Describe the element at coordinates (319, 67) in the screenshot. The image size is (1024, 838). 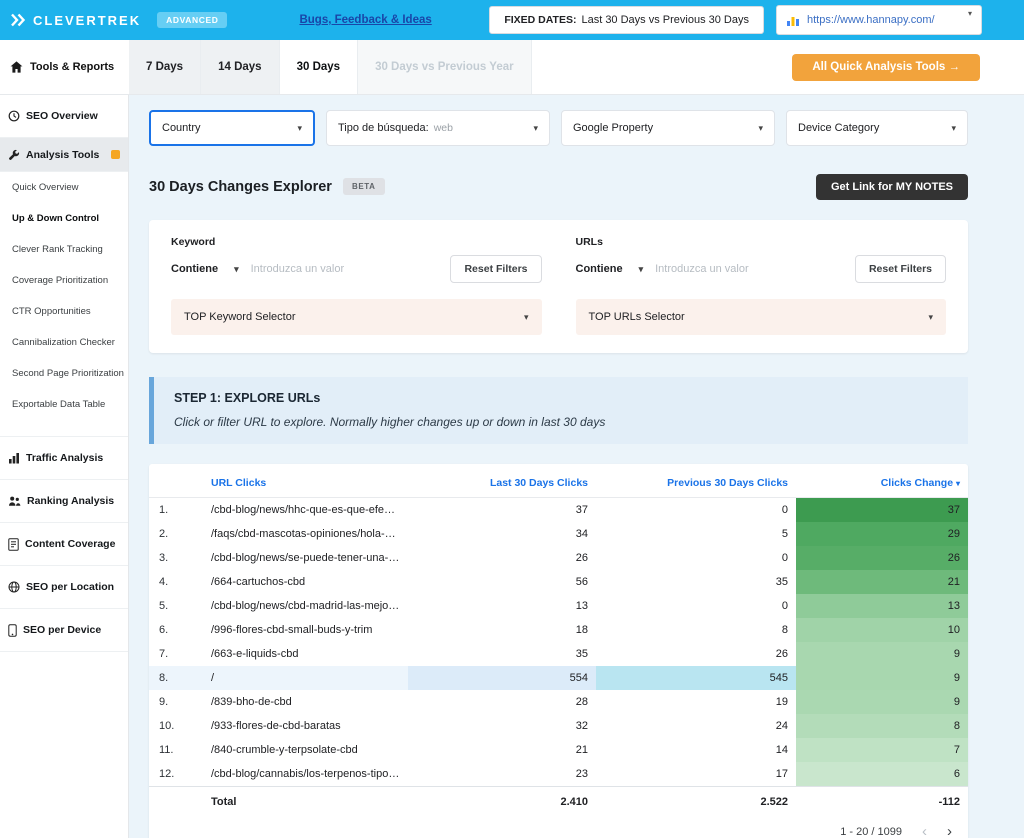
I see `tab-30-days: 30 Days` at that location.